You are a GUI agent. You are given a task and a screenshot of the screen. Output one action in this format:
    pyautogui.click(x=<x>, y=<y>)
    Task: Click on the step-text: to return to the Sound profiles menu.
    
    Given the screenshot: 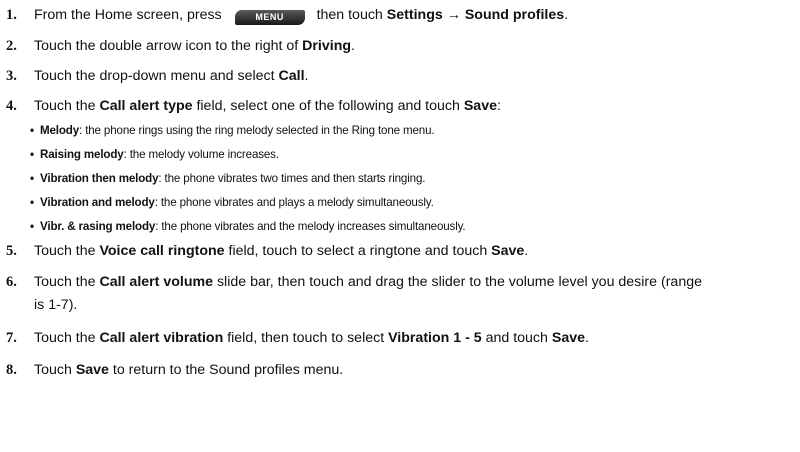 What is the action you would take?
    pyautogui.click(x=226, y=370)
    